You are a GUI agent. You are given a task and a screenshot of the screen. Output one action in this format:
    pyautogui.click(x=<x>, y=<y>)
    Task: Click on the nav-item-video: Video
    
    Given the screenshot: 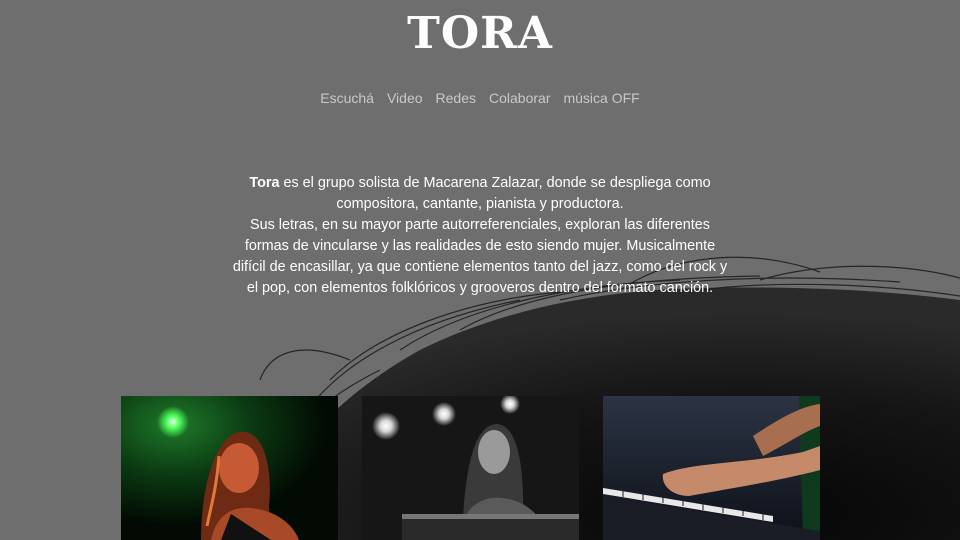 What is the action you would take?
    pyautogui.click(x=405, y=98)
    